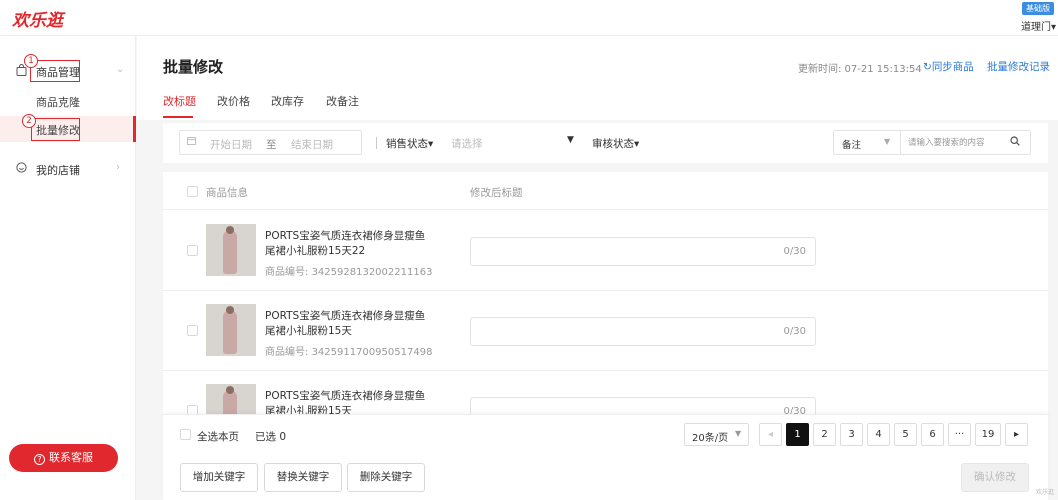  What do you see at coordinates (21, 71) in the screenshot?
I see `bag-icon` at bounding box center [21, 71].